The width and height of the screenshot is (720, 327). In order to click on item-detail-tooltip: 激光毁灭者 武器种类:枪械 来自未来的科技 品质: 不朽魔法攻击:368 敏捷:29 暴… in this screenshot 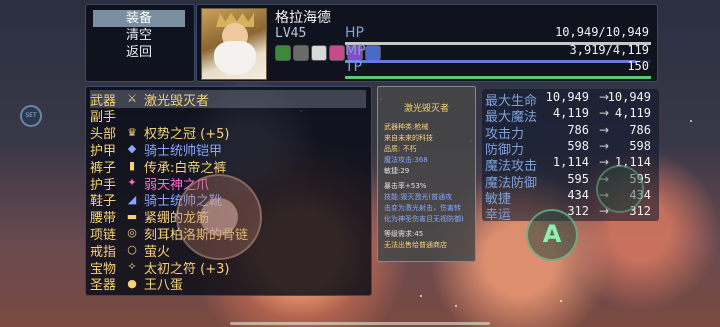, I will do `click(426, 174)`.